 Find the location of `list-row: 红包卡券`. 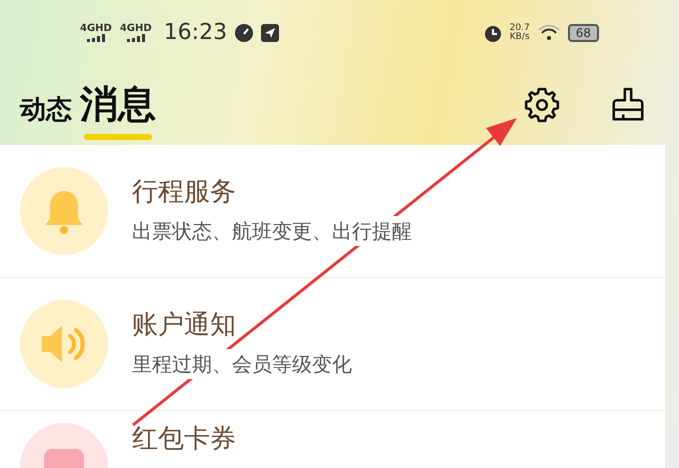

list-row: 红包卡券 is located at coordinates (332, 439).